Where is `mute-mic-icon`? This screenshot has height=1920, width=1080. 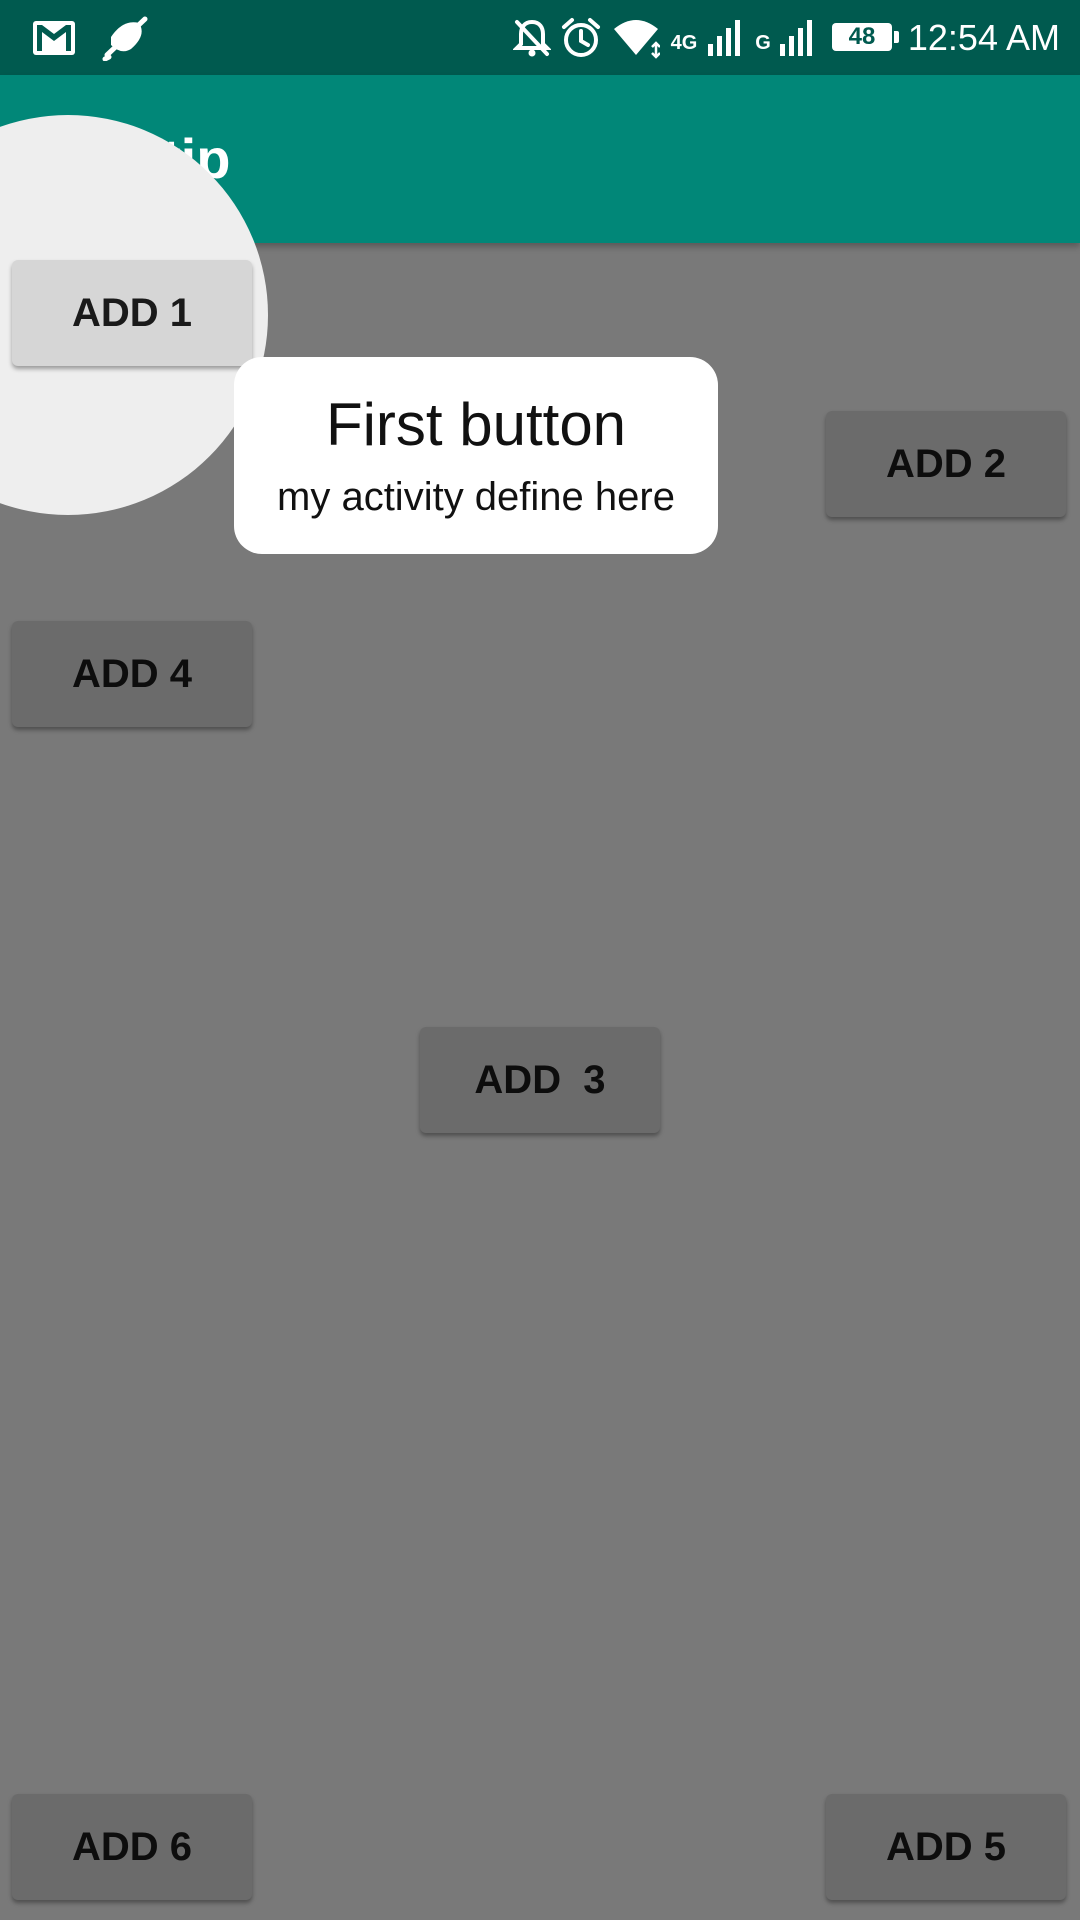
mute-mic-icon is located at coordinates (126, 37).